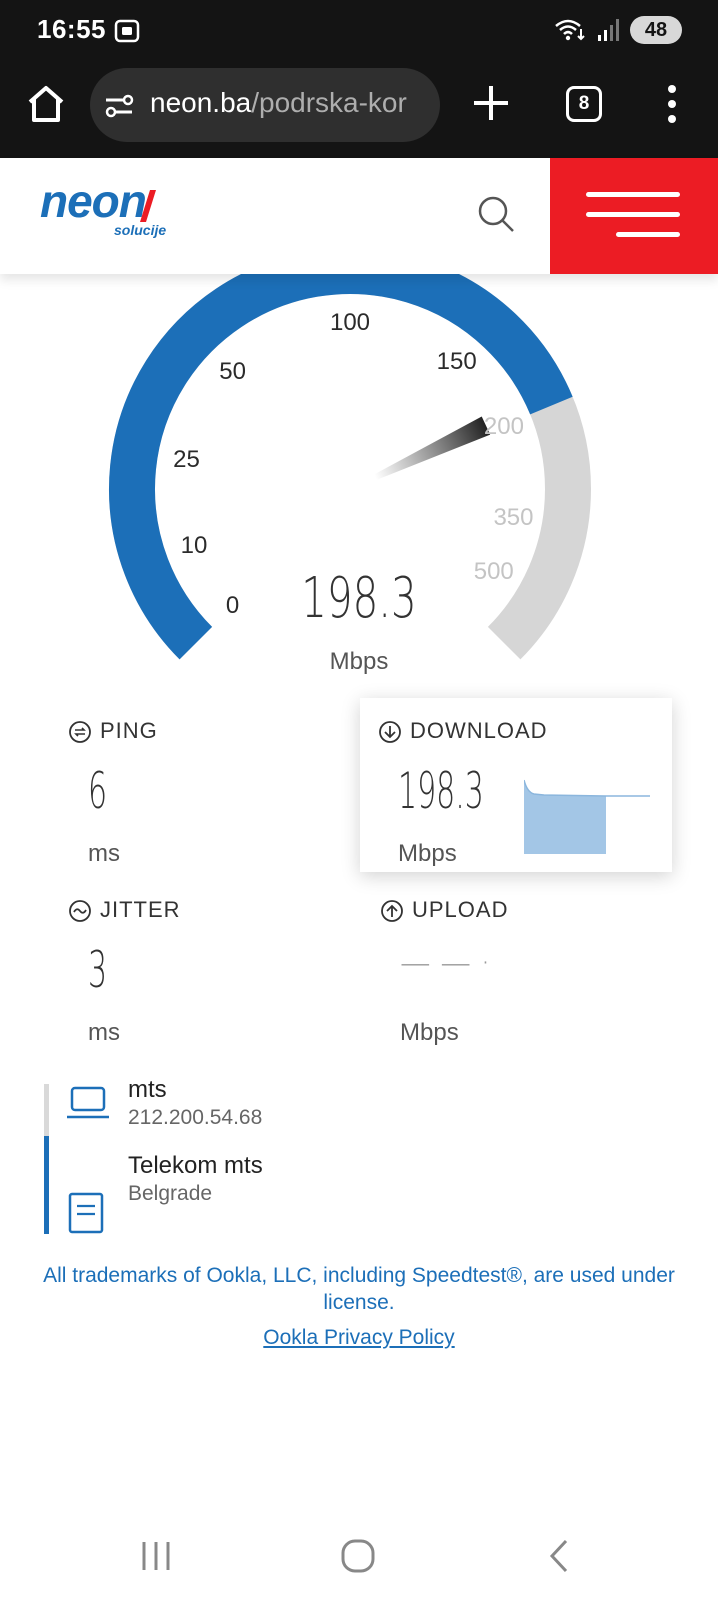 The image size is (718, 1601). Describe the element at coordinates (115, 207) in the screenshot. I see `neon-logo: neon solucije` at that location.